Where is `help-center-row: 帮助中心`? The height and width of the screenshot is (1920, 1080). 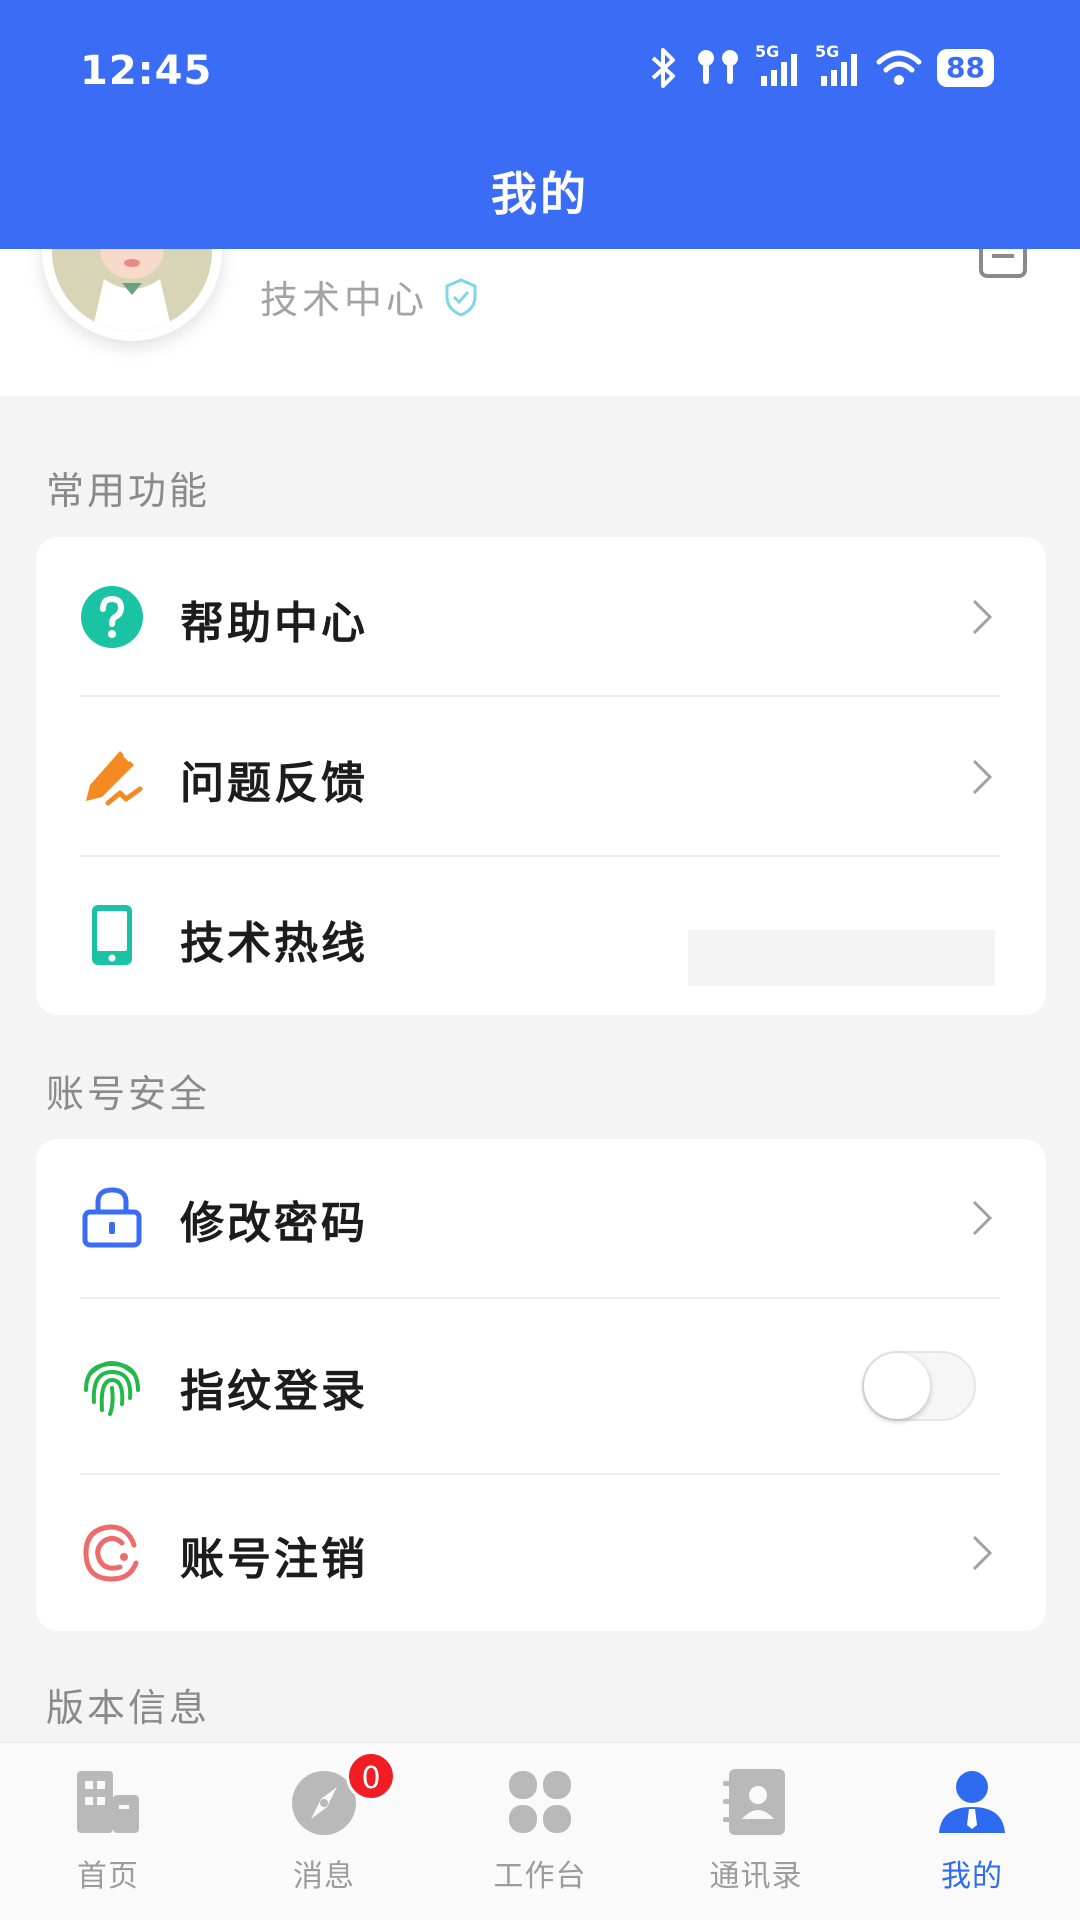
help-center-row: 帮助中心 is located at coordinates (541, 617).